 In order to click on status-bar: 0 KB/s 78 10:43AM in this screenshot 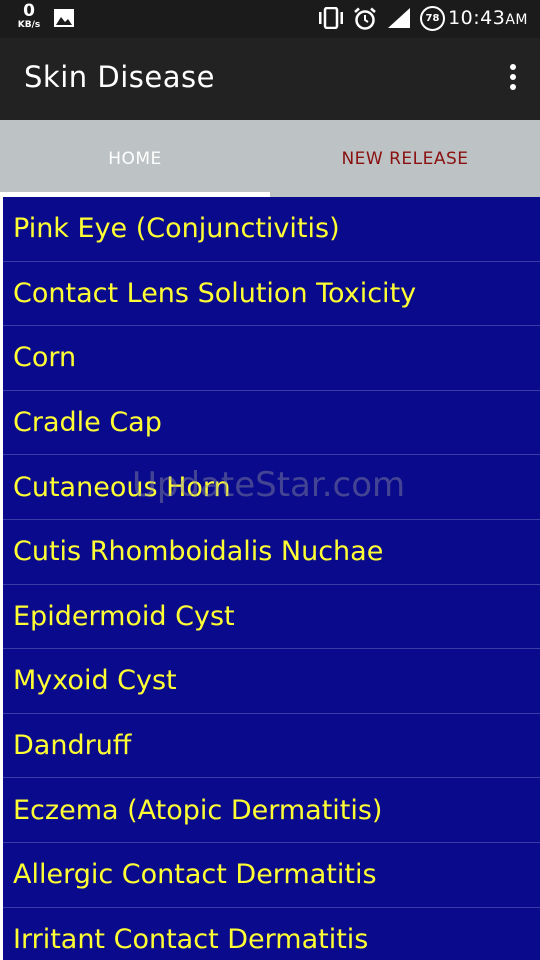, I will do `click(270, 19)`.